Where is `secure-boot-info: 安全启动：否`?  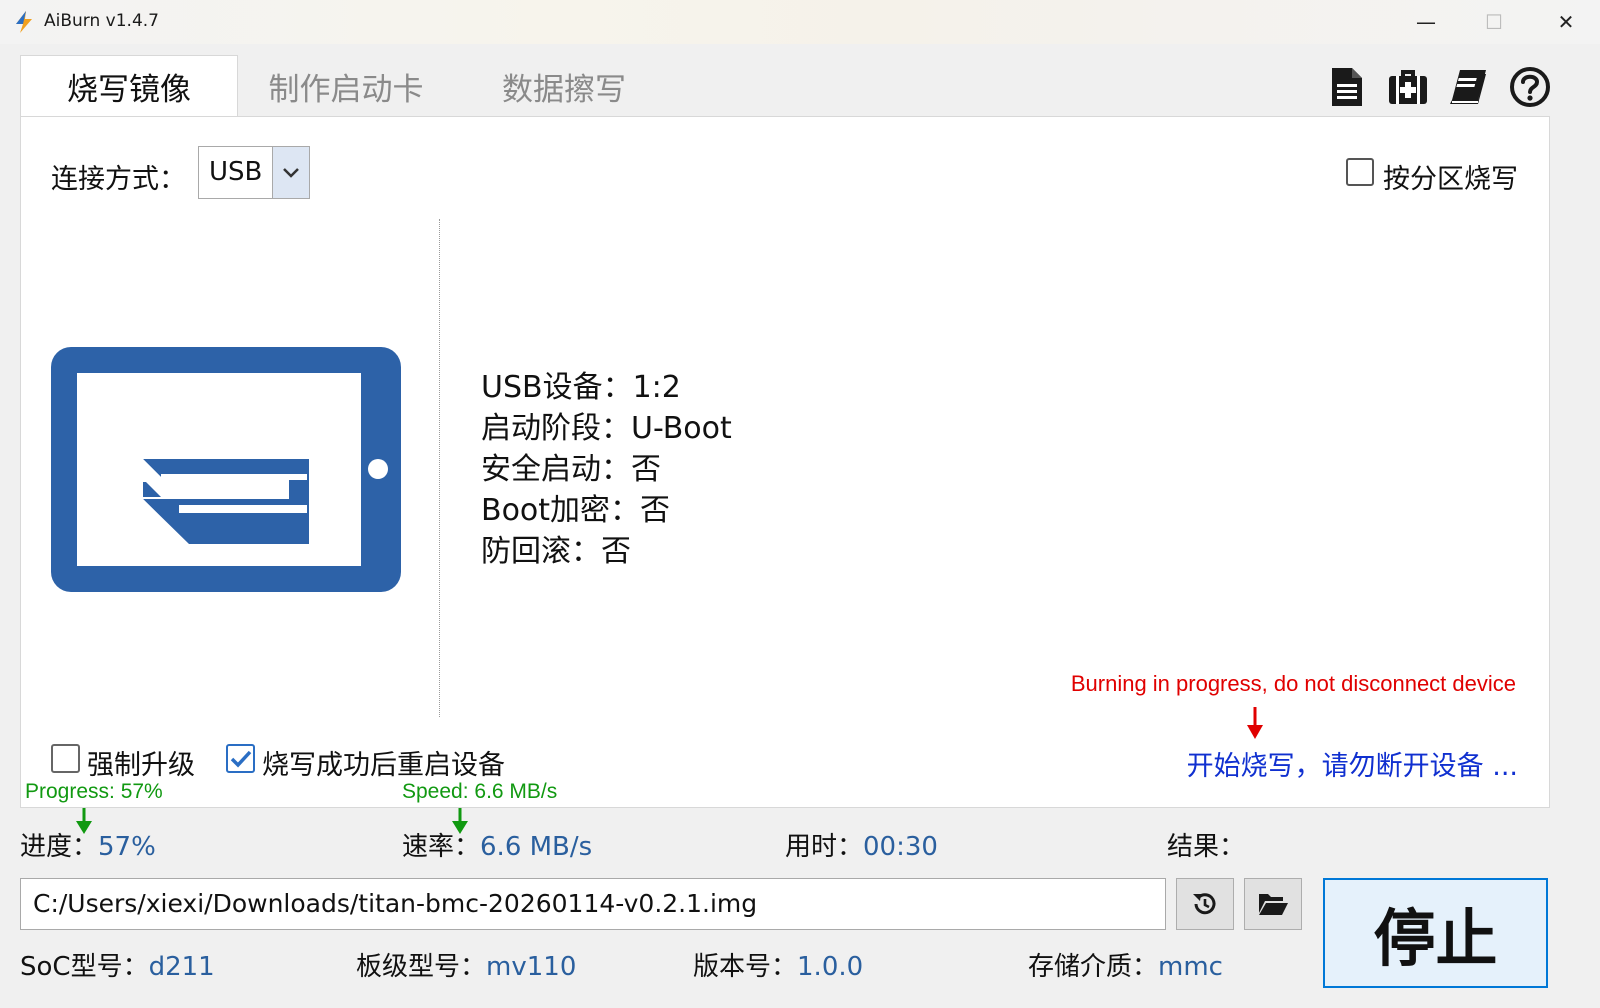
secure-boot-info: 安全启动：否 is located at coordinates (571, 469).